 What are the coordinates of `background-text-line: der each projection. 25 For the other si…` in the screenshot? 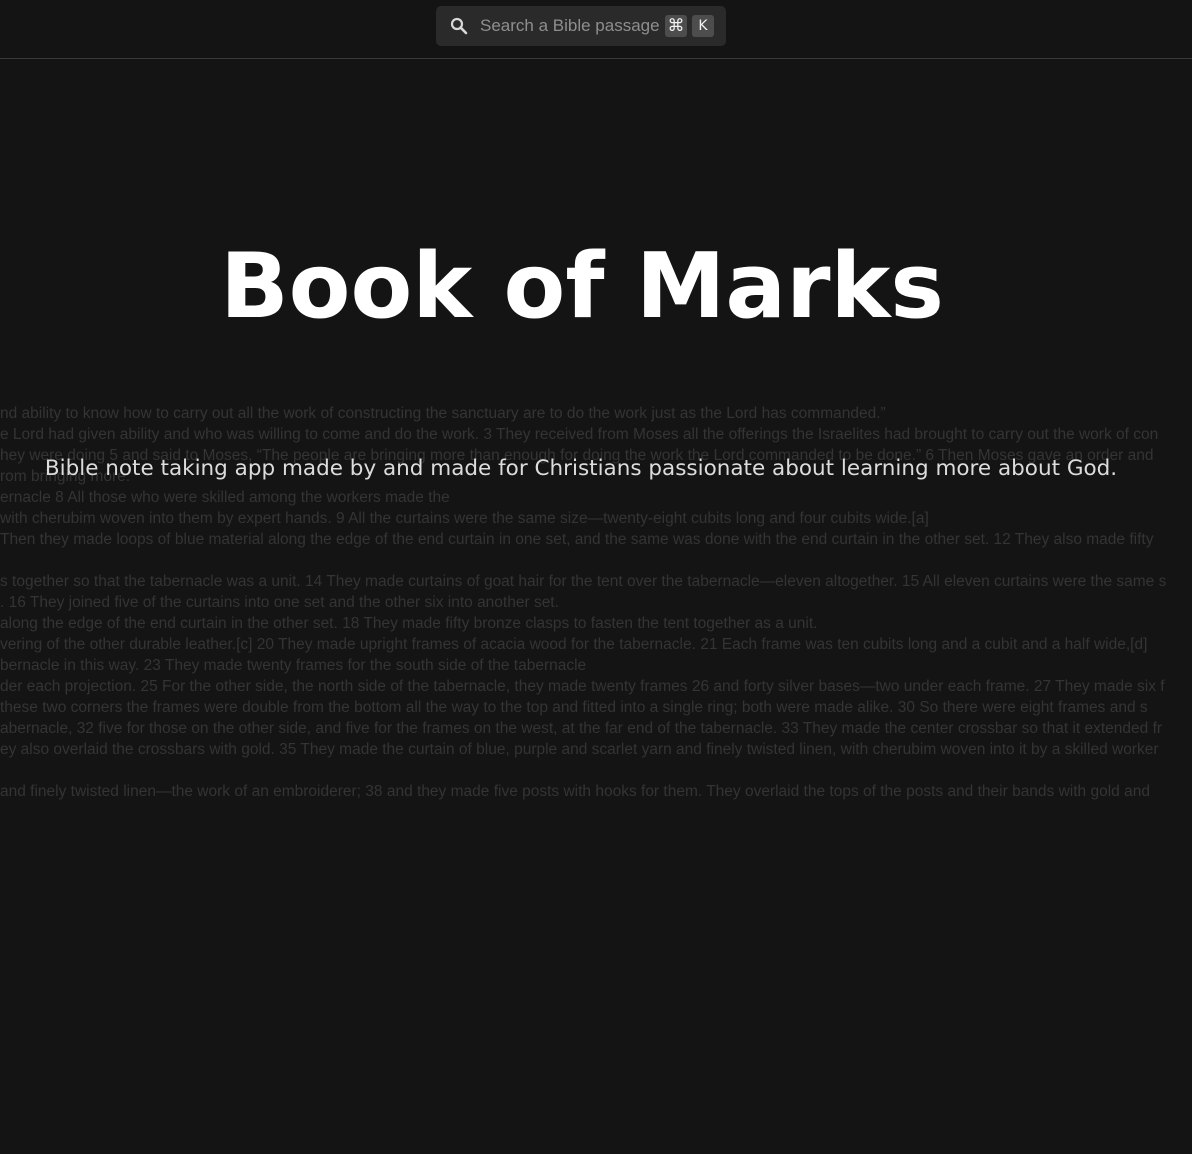 It's located at (582, 686).